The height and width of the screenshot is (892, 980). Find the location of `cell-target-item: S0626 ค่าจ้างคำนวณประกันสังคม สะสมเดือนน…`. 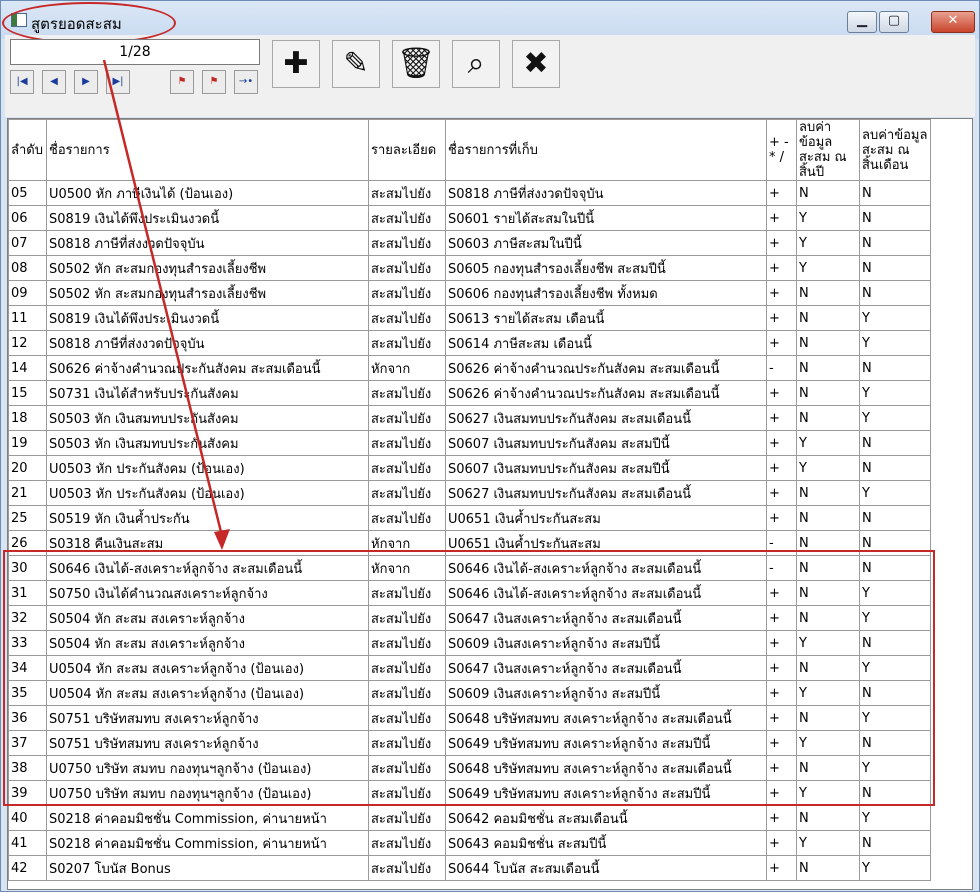

cell-target-item: S0626 ค่าจ้างคำนวณประกันสังคม สะสมเดือนน… is located at coordinates (606, 393).